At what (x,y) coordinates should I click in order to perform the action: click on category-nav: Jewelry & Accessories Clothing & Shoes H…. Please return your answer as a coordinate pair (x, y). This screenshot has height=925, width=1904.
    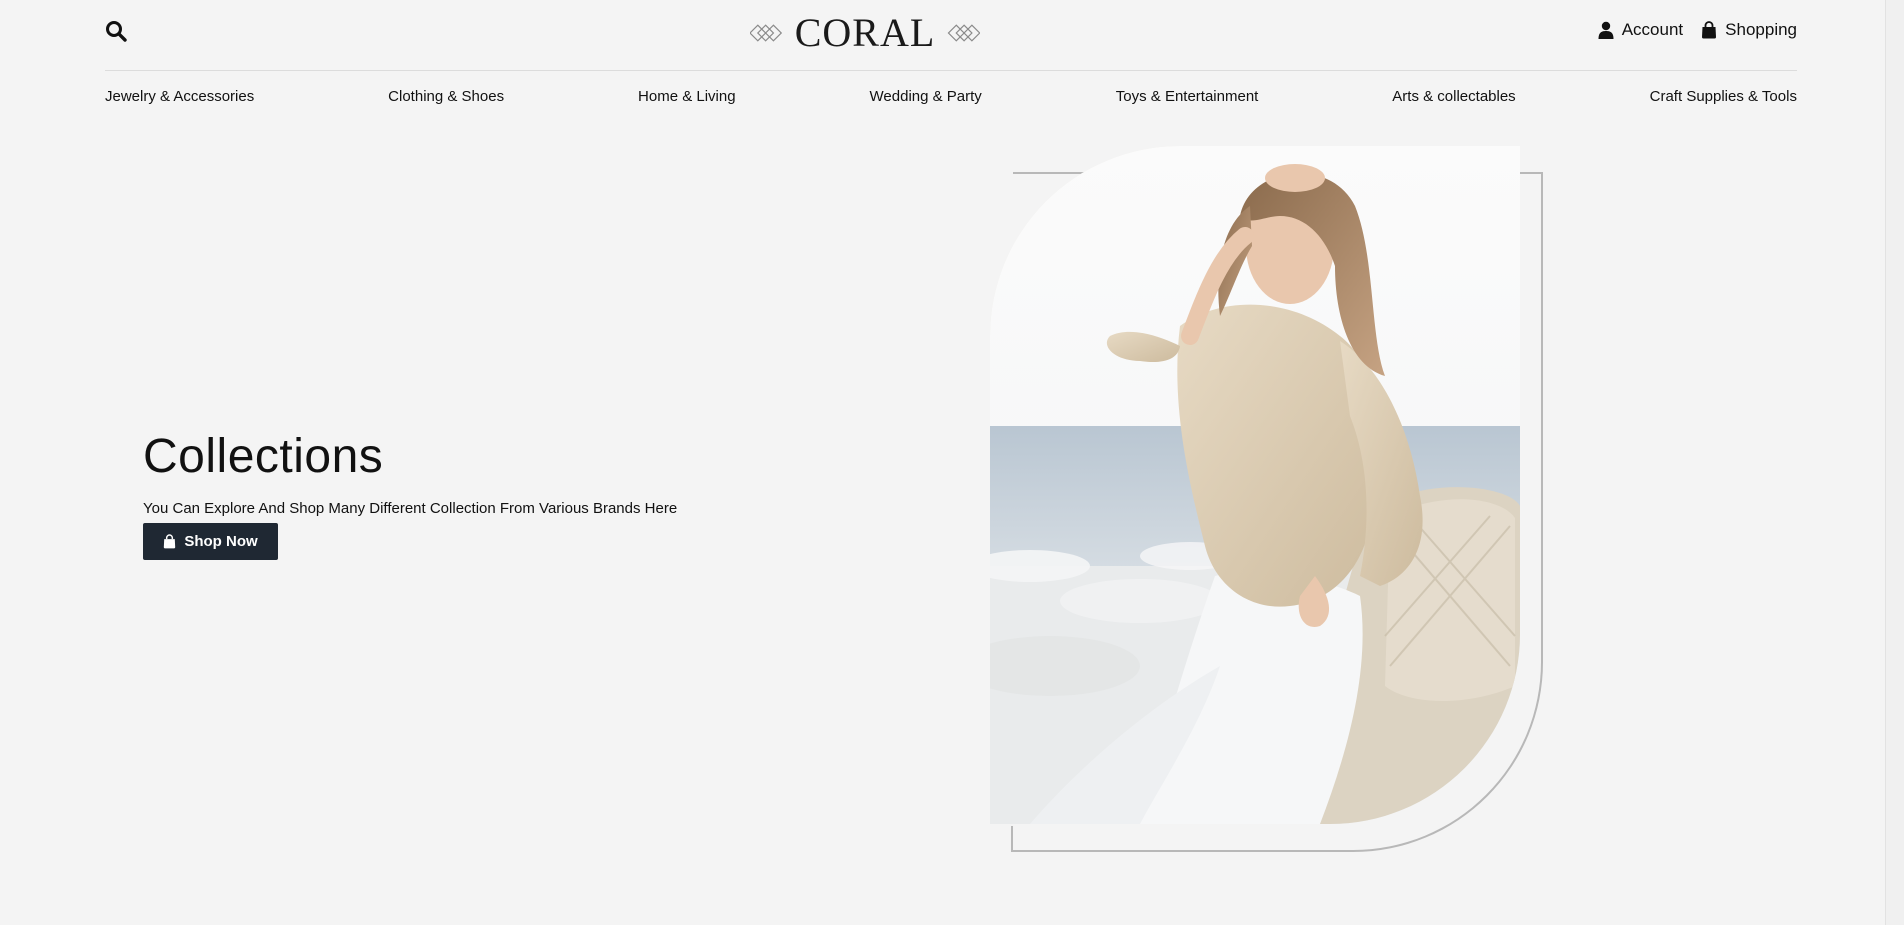
    Looking at the image, I should click on (951, 96).